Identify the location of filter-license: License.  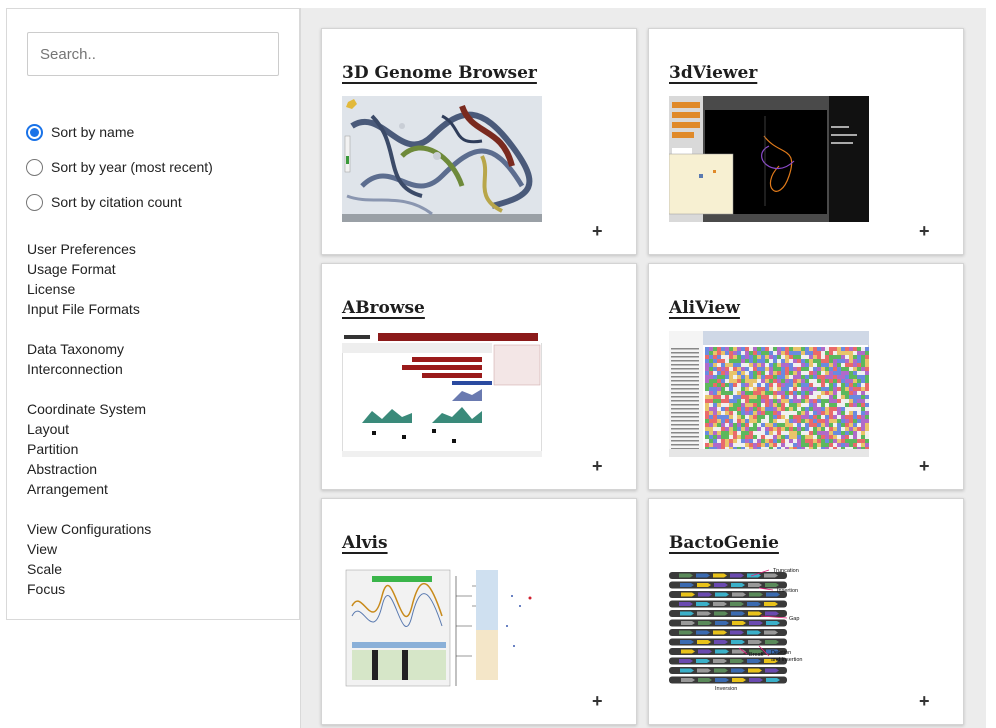
(83, 289).